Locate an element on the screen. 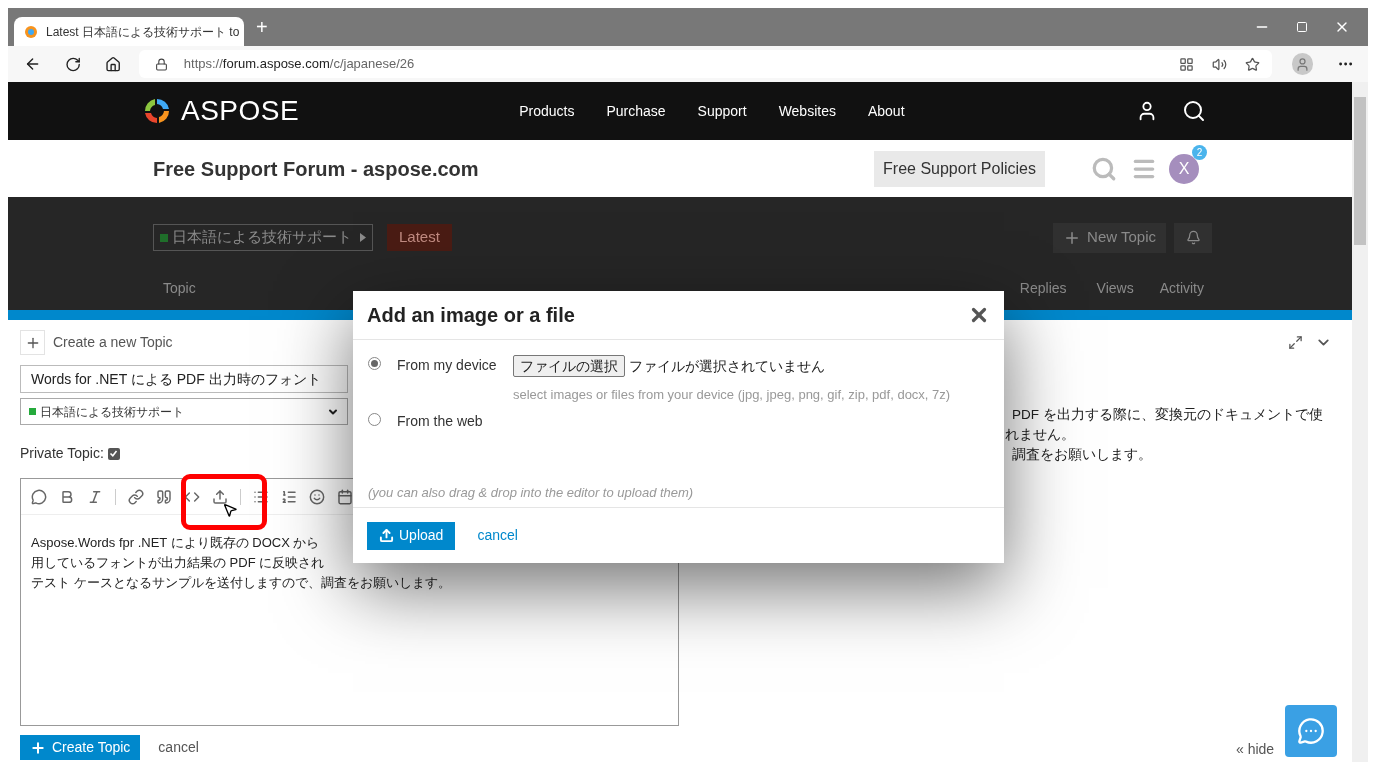 The height and width of the screenshot is (762, 1376). nav-link: Purchase is located at coordinates (636, 111).